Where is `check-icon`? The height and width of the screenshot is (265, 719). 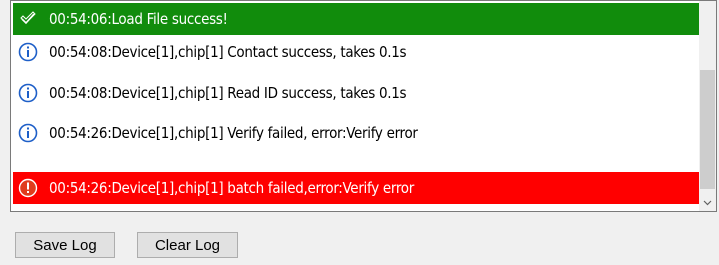
check-icon is located at coordinates (28, 19).